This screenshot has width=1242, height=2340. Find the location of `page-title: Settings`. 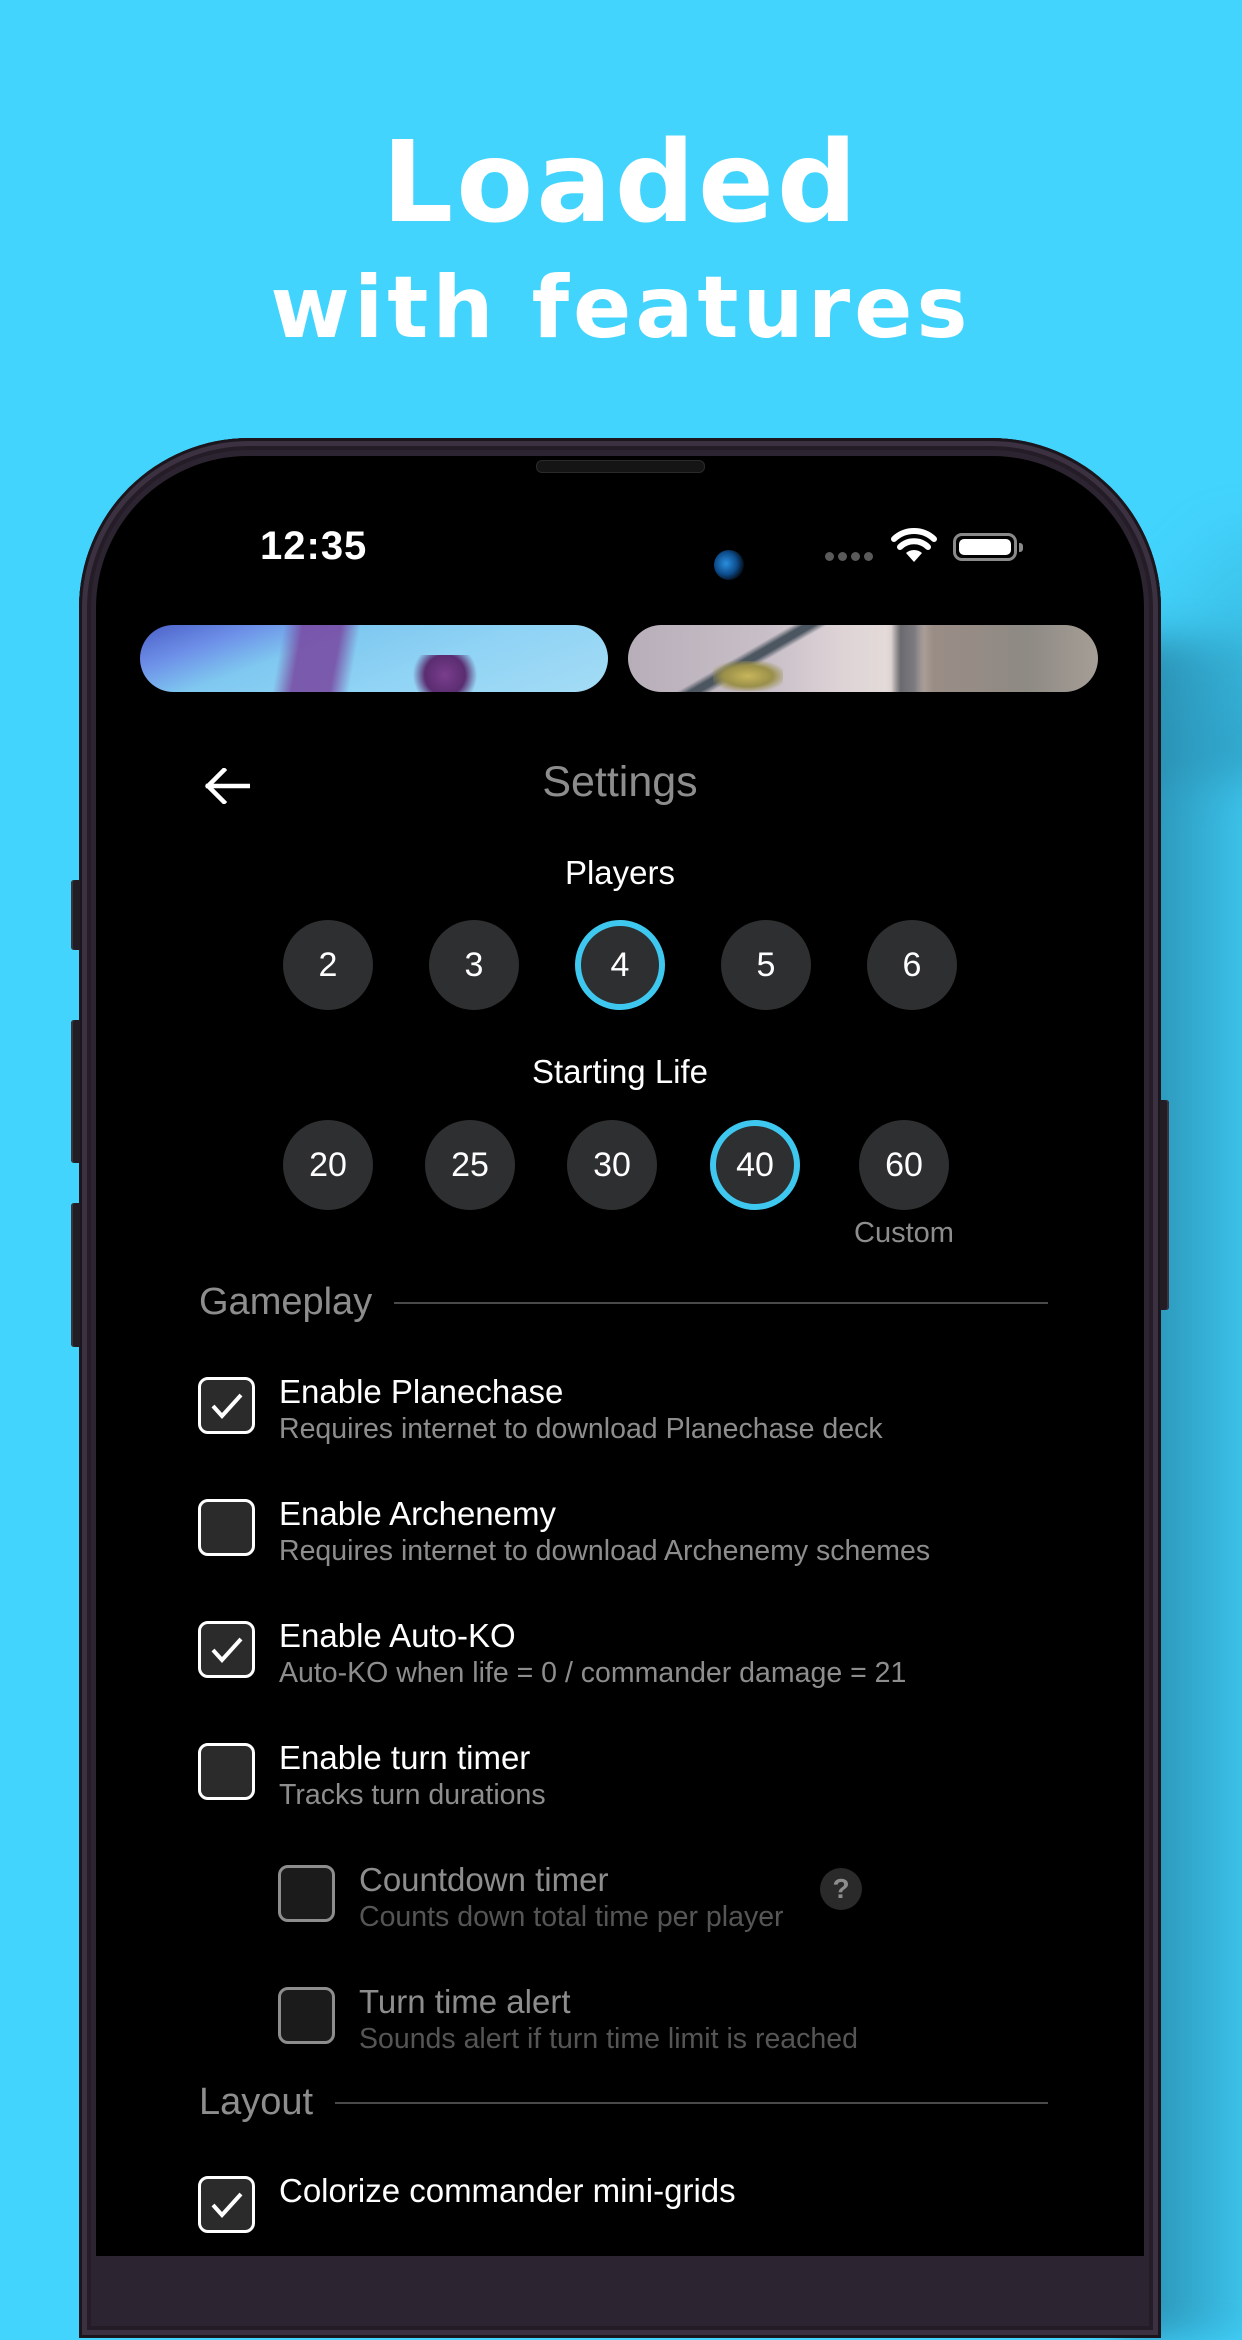

page-title: Settings is located at coordinates (620, 782).